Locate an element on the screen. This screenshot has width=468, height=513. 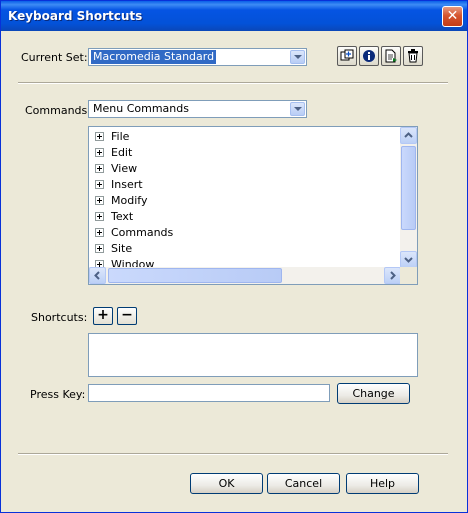
delete-set-icon is located at coordinates (413, 56).